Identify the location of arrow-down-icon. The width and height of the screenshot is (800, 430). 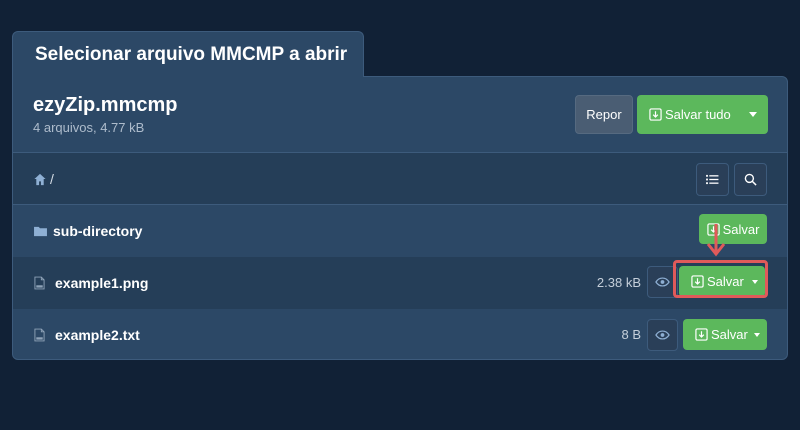
(716, 240).